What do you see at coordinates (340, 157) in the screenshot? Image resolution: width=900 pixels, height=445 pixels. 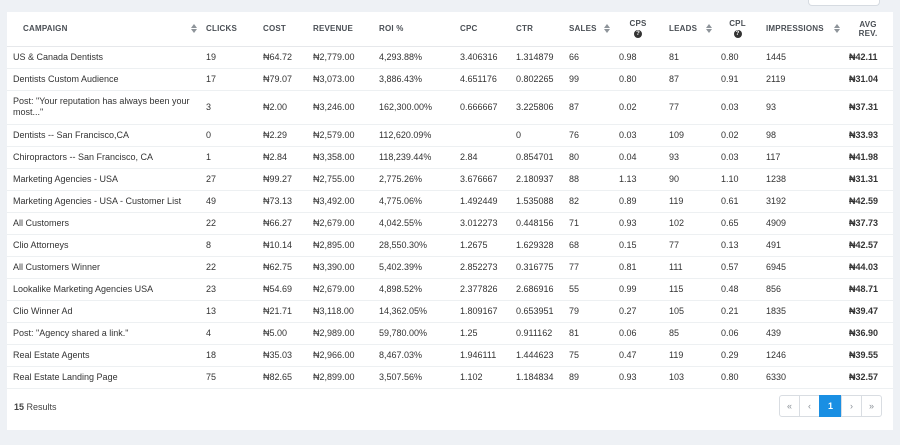 I see `cell-revenue: ₦3,358.00` at bounding box center [340, 157].